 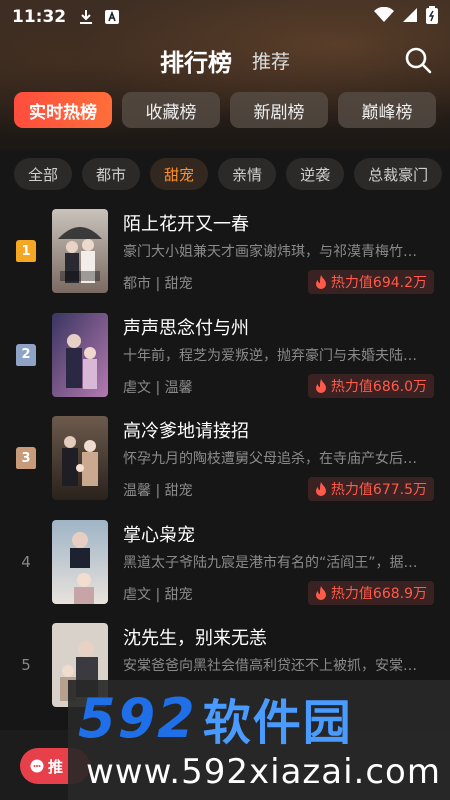 I want to click on title-row: 排行榜 推荐, so click(x=225, y=60).